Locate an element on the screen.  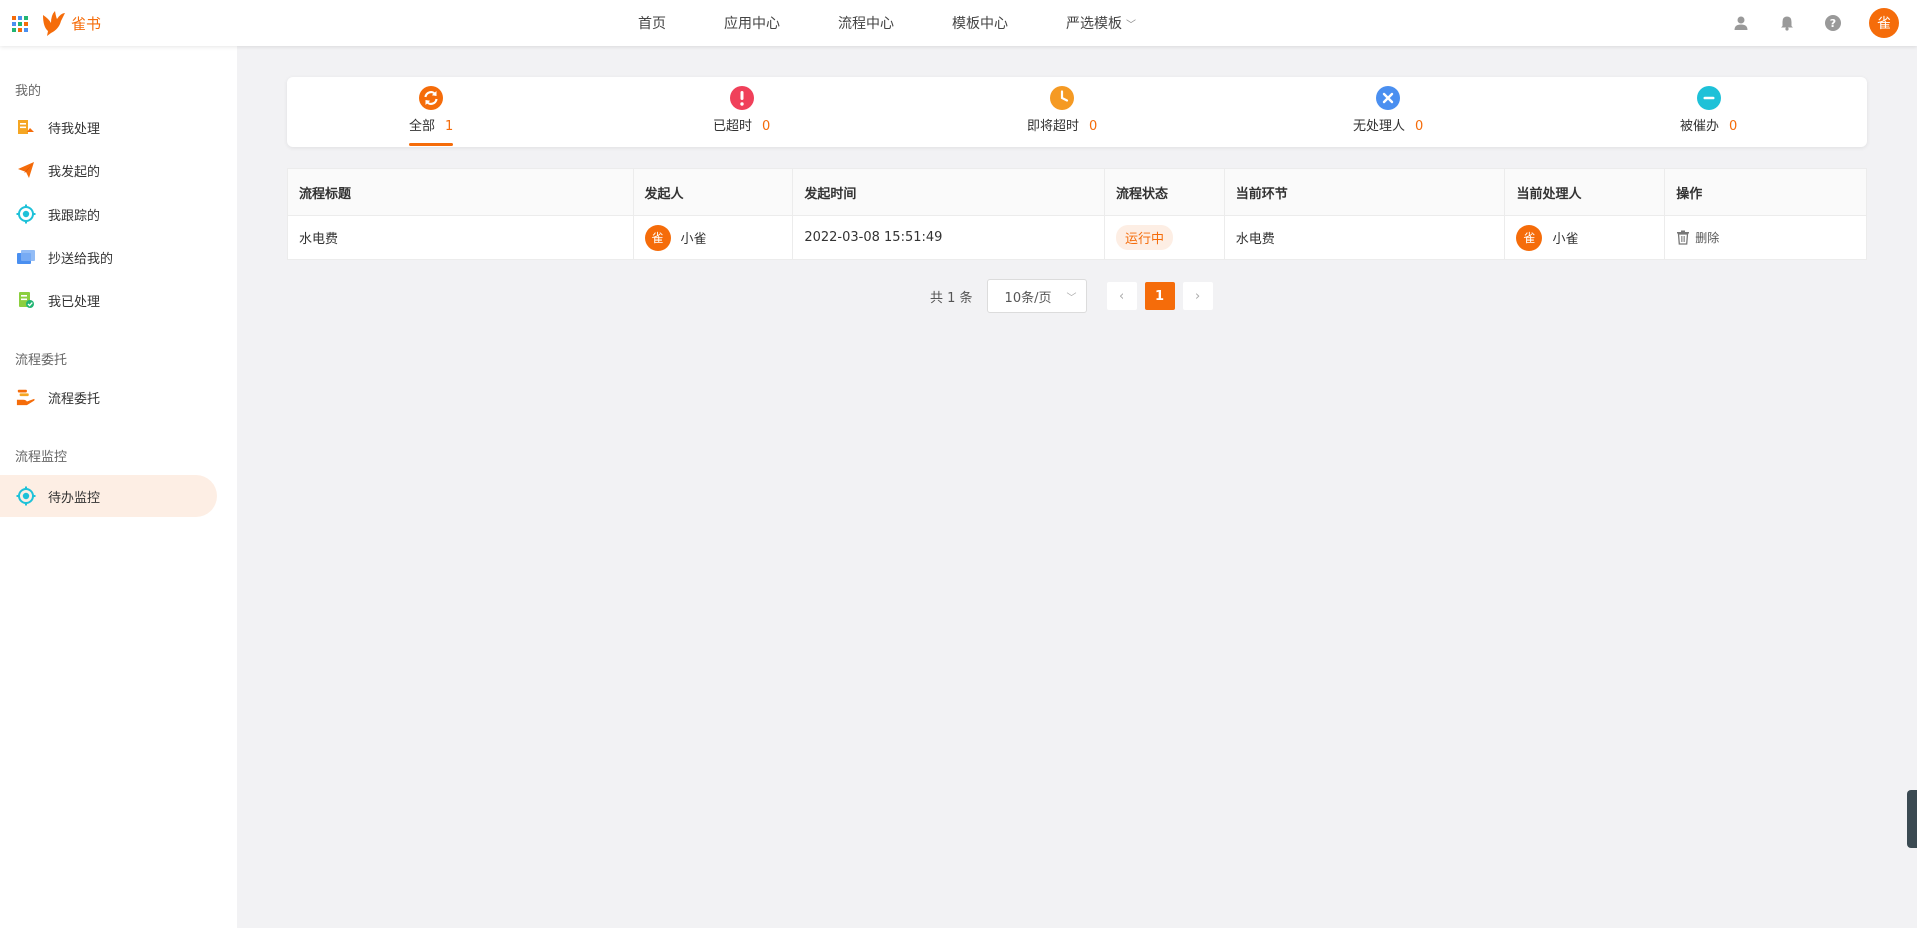
nav-home: 首页 is located at coordinates (652, 23).